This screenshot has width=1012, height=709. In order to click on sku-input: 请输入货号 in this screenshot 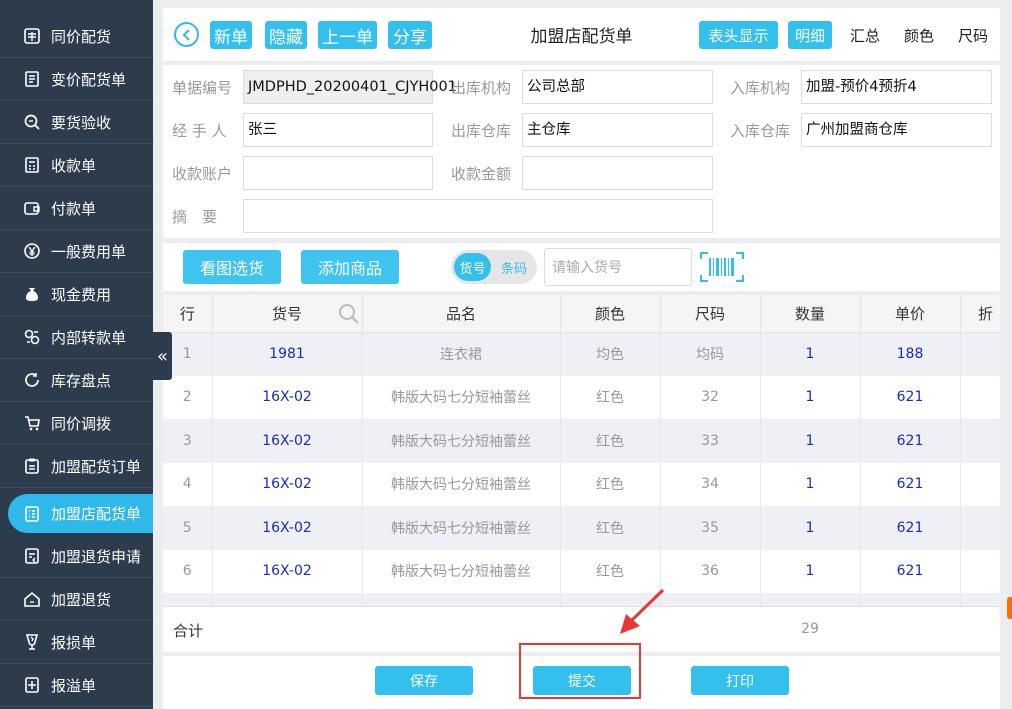, I will do `click(618, 267)`.